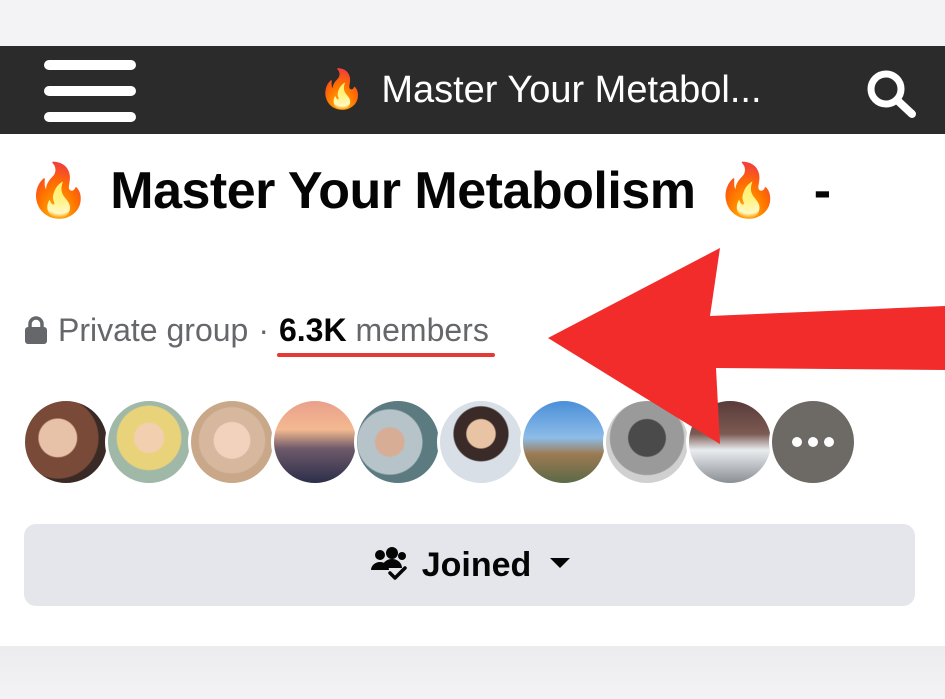 This screenshot has width=945, height=699. Describe the element at coordinates (153, 329) in the screenshot. I see `privacy-label: Private group` at that location.